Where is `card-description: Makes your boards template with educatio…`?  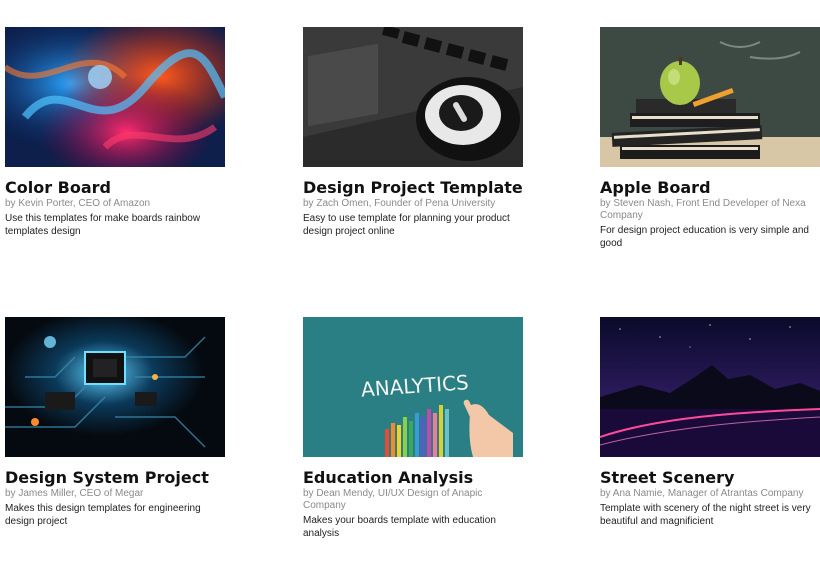 card-description: Makes your boards template with educatio… is located at coordinates (399, 527).